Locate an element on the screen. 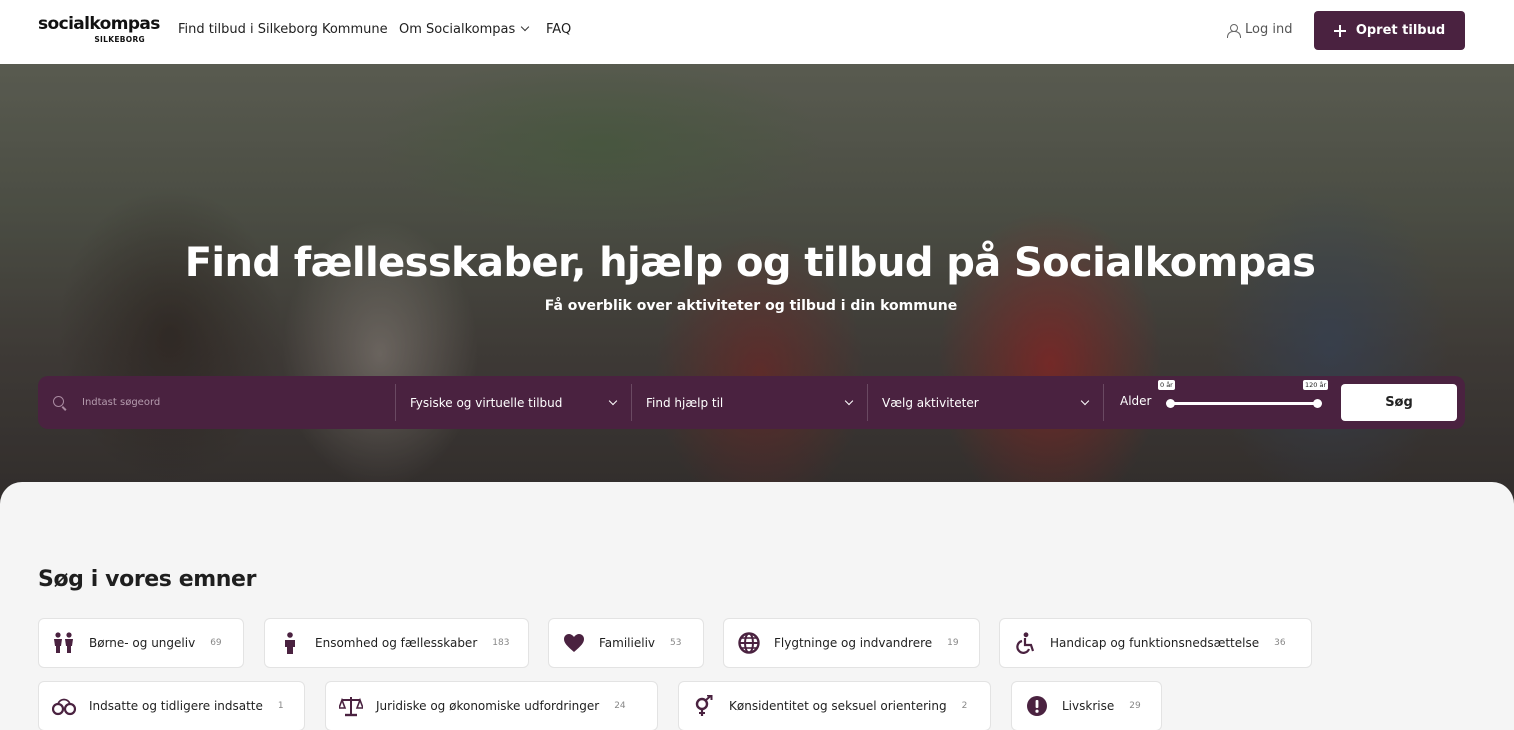 The image size is (1514, 730). topic-label: Flygtninge og indvandrere is located at coordinates (853, 643).